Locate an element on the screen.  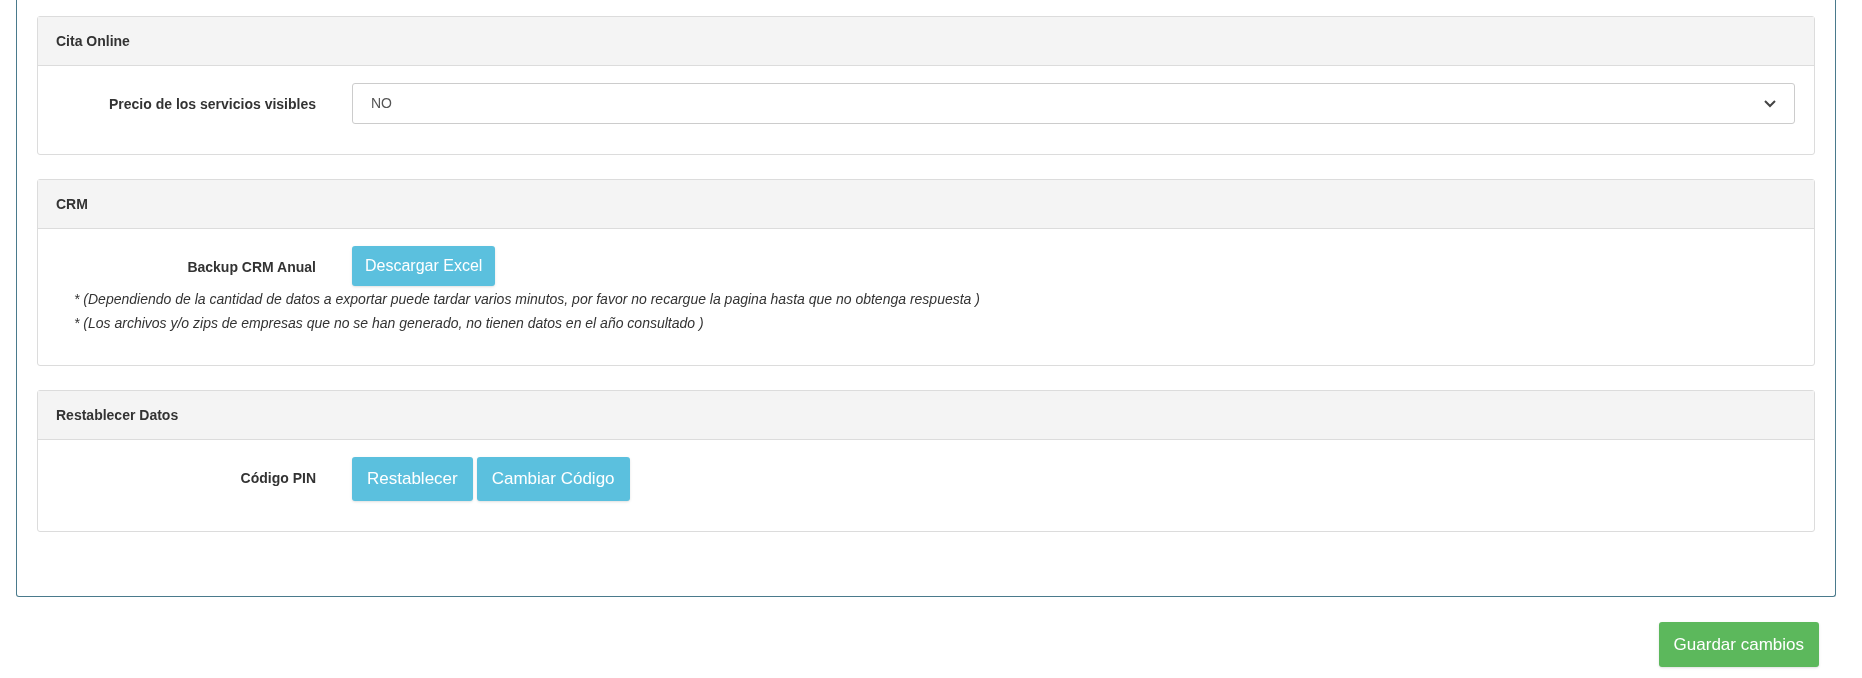
panel-title: Restablecer Datos is located at coordinates (117, 415).